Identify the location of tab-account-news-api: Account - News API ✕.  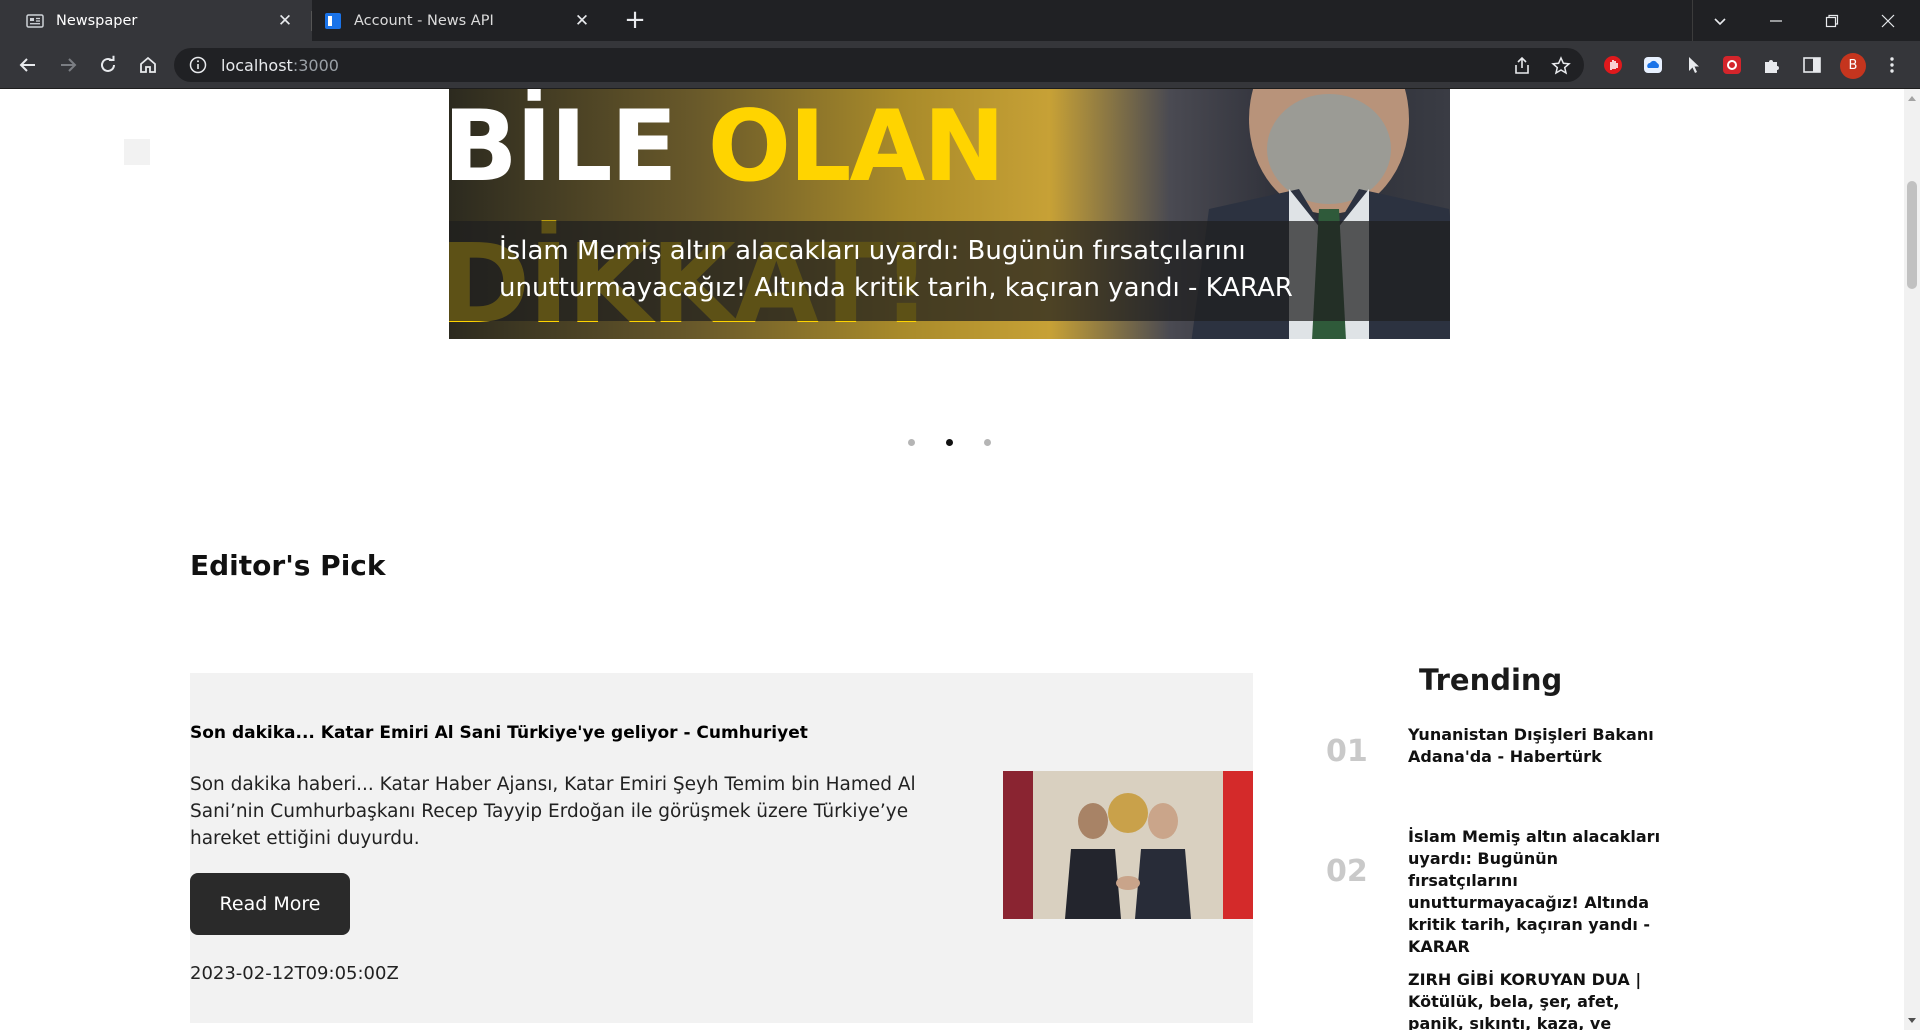
(460, 20).